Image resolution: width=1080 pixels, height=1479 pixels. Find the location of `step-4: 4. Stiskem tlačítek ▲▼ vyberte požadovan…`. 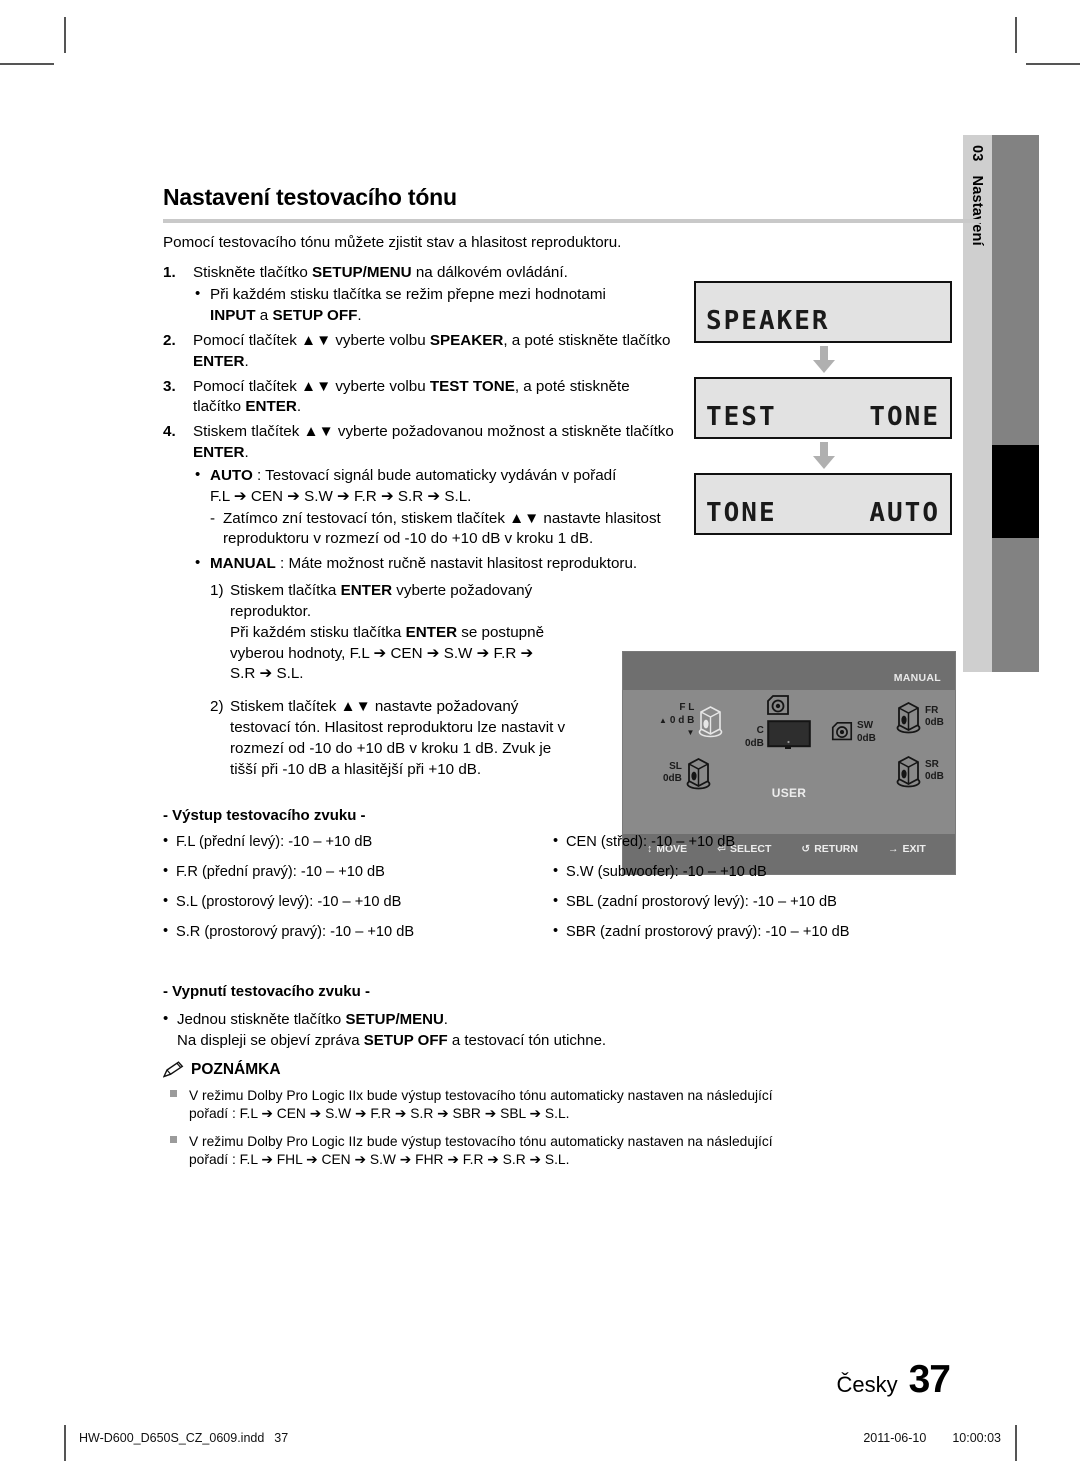

step-4: 4. Stiskem tlačítek ▲▼ vyberte požadovan… is located at coordinates (438, 601).